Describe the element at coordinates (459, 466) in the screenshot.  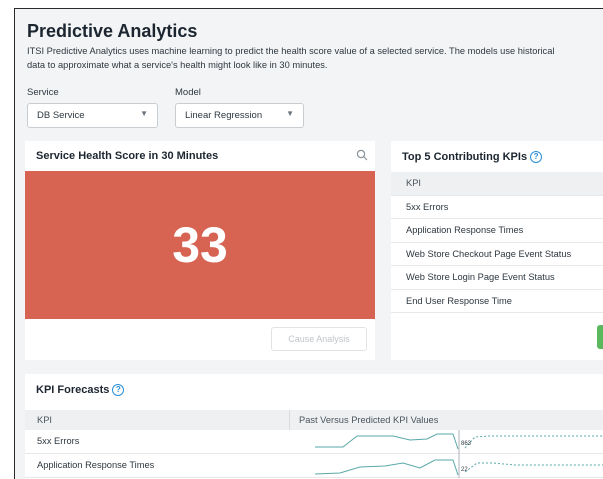
I see `forecast-sparkline: 22` at that location.